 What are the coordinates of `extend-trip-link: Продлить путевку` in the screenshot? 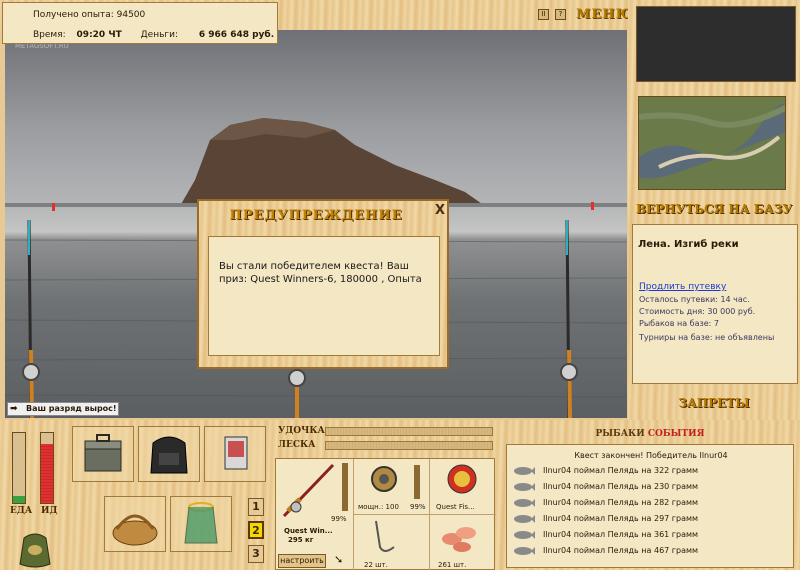 It's located at (682, 287).